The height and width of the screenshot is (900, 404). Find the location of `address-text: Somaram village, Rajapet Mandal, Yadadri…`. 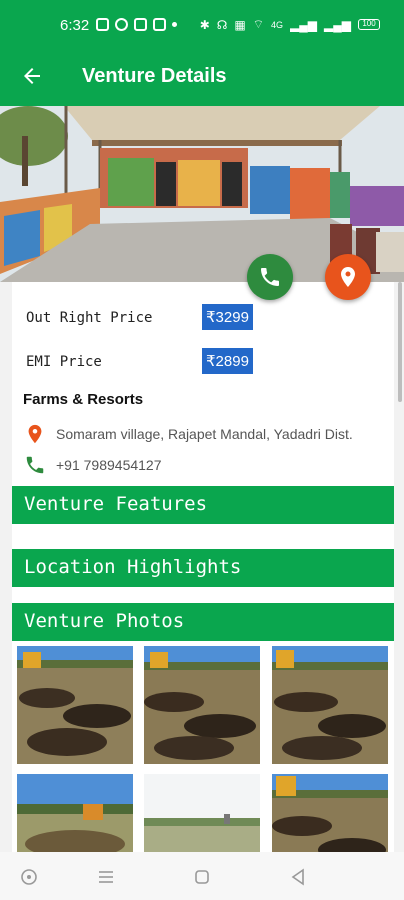

address-text: Somaram village, Rajapet Mandal, Yadadri… is located at coordinates (204, 434).